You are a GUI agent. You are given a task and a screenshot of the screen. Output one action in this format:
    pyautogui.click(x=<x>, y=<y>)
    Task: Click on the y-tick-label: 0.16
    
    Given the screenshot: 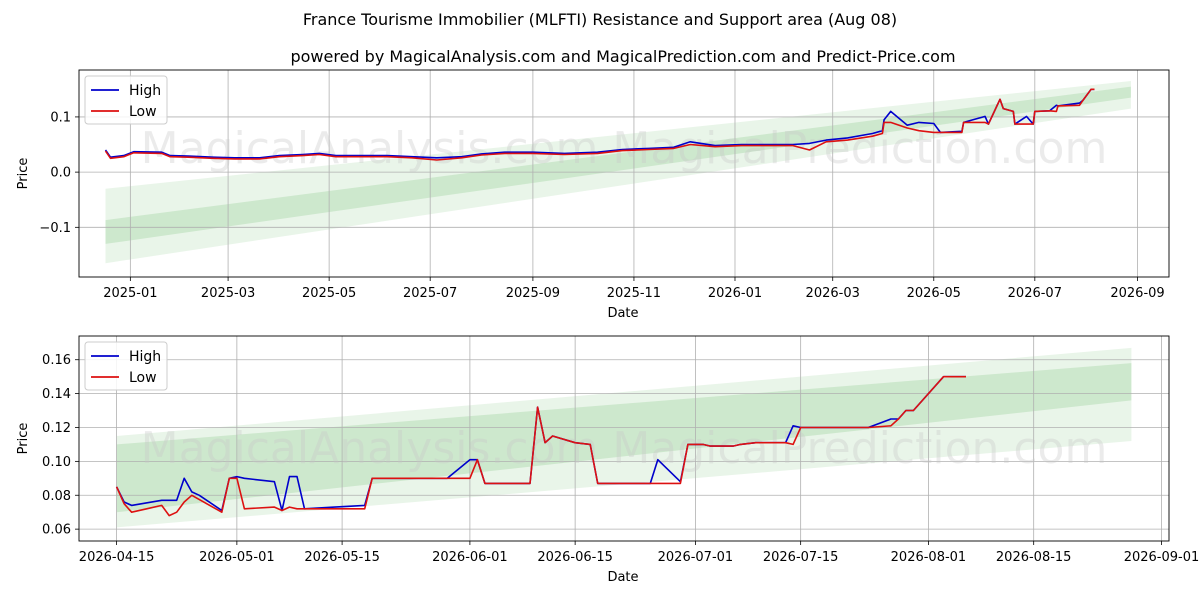 What is the action you would take?
    pyautogui.click(x=56, y=360)
    